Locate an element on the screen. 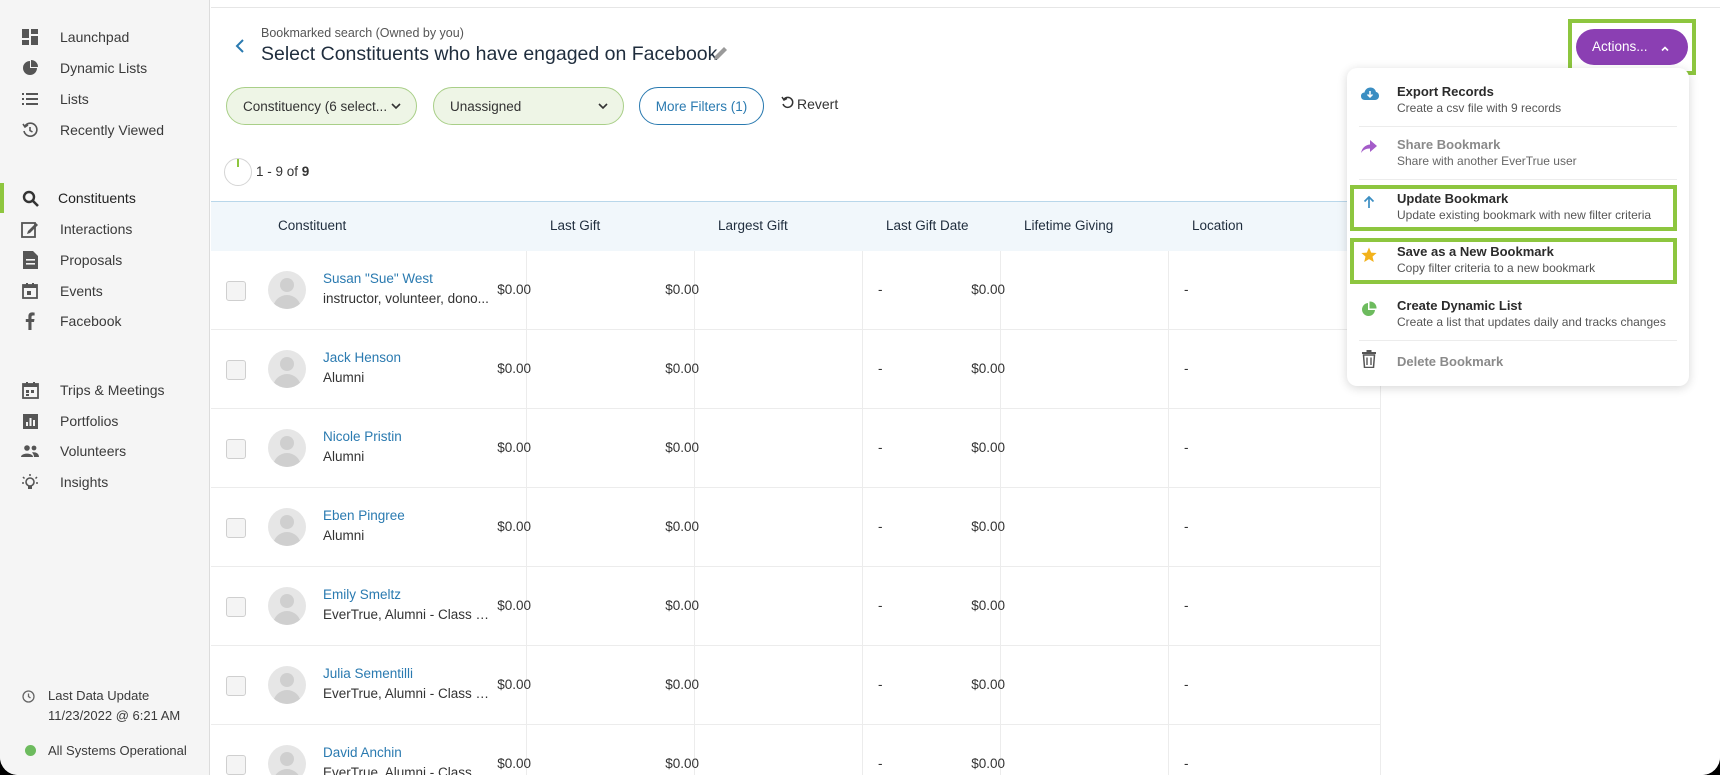 The height and width of the screenshot is (775, 1720). sidebar-item-launchpad: Launchpad is located at coordinates (105, 37).